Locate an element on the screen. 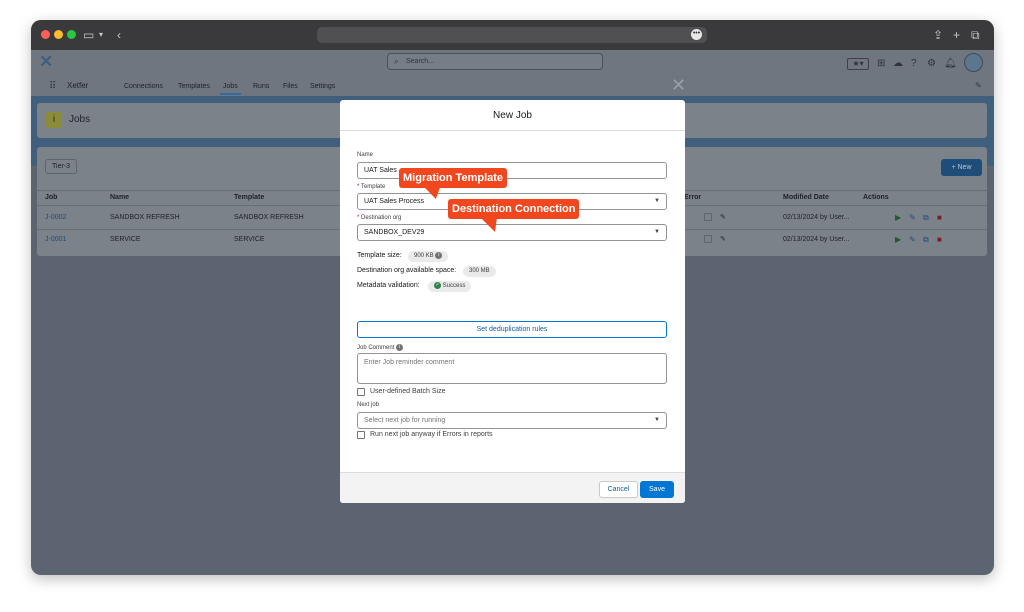  check-circle-icon: ✓ is located at coordinates (437, 285).